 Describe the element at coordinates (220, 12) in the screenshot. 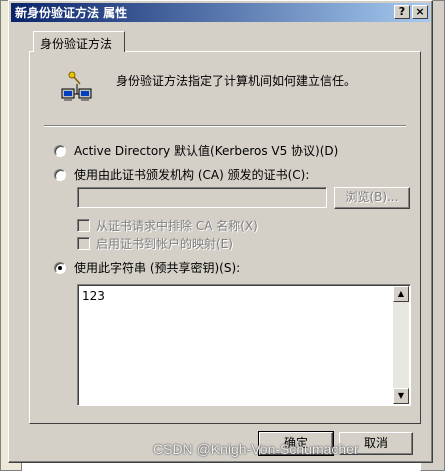

I see `title-bar: 新身份验证方法 属性 ? ×` at that location.